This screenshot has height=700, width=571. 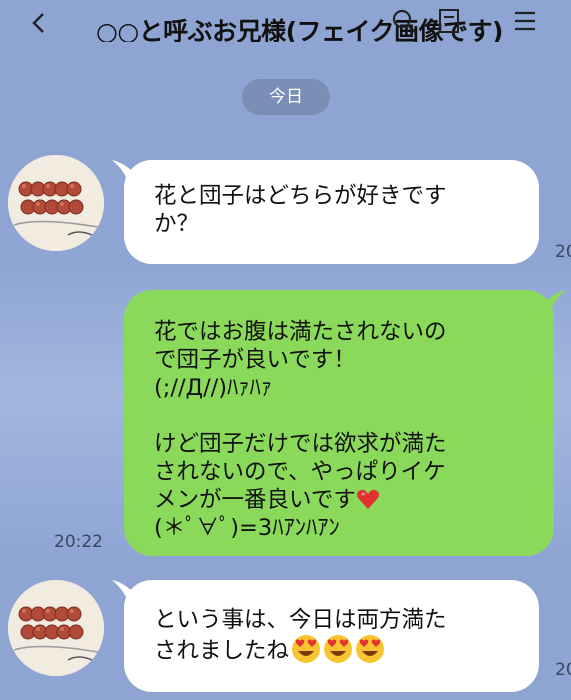 What do you see at coordinates (367, 499) in the screenshot?
I see `heart-emoji-icon` at bounding box center [367, 499].